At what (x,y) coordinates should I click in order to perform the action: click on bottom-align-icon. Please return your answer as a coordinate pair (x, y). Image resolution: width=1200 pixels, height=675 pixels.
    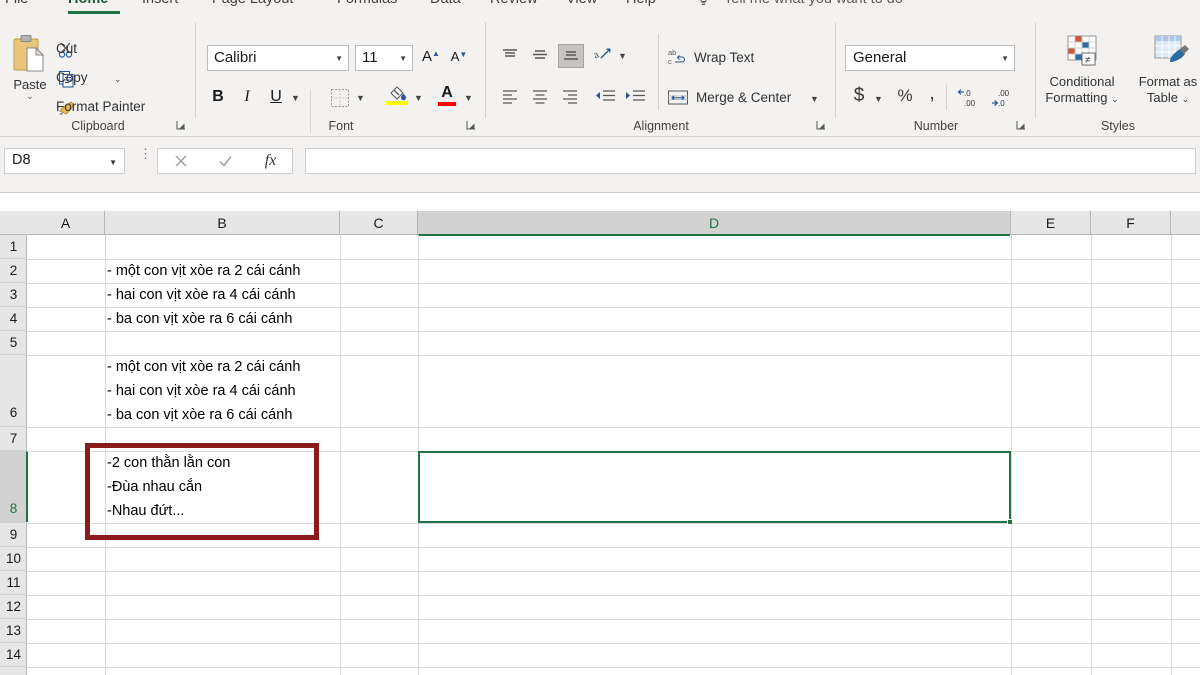
    Looking at the image, I should click on (571, 56).